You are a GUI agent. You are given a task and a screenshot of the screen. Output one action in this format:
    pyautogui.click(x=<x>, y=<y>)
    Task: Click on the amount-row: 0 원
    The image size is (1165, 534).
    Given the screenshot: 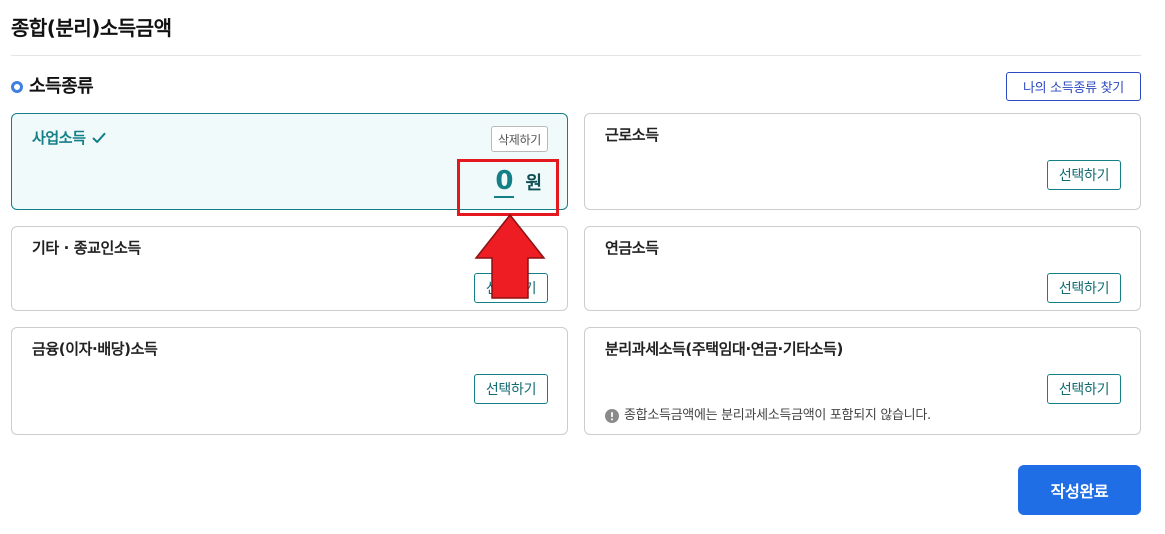 What is the action you would take?
    pyautogui.click(x=518, y=182)
    